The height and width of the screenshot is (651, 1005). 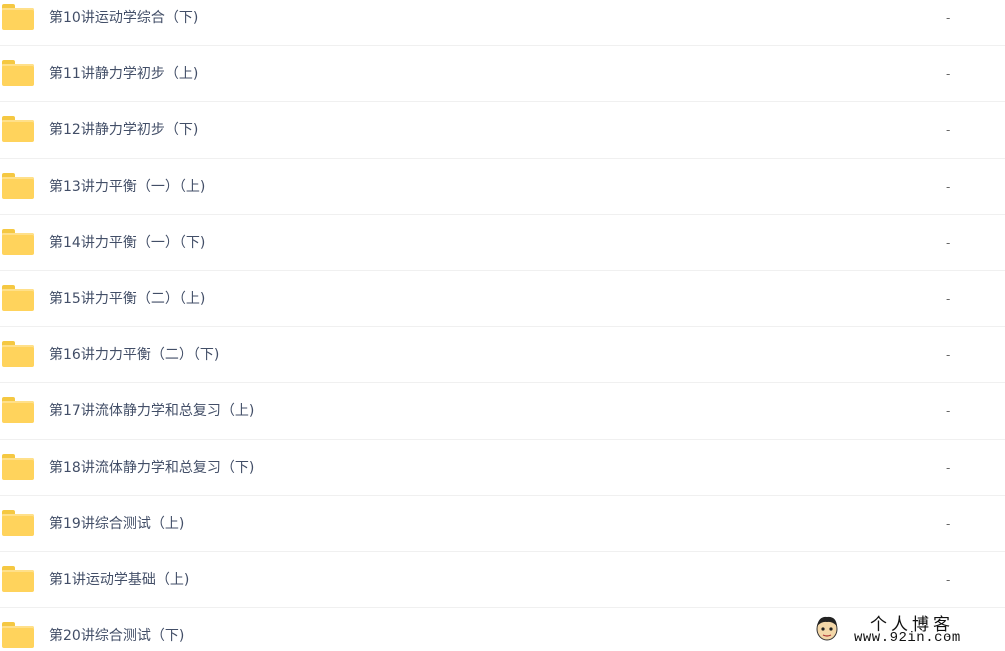 I want to click on list-item: 第18讲流体静力学和总复习（下) -, so click(x=502, y=468).